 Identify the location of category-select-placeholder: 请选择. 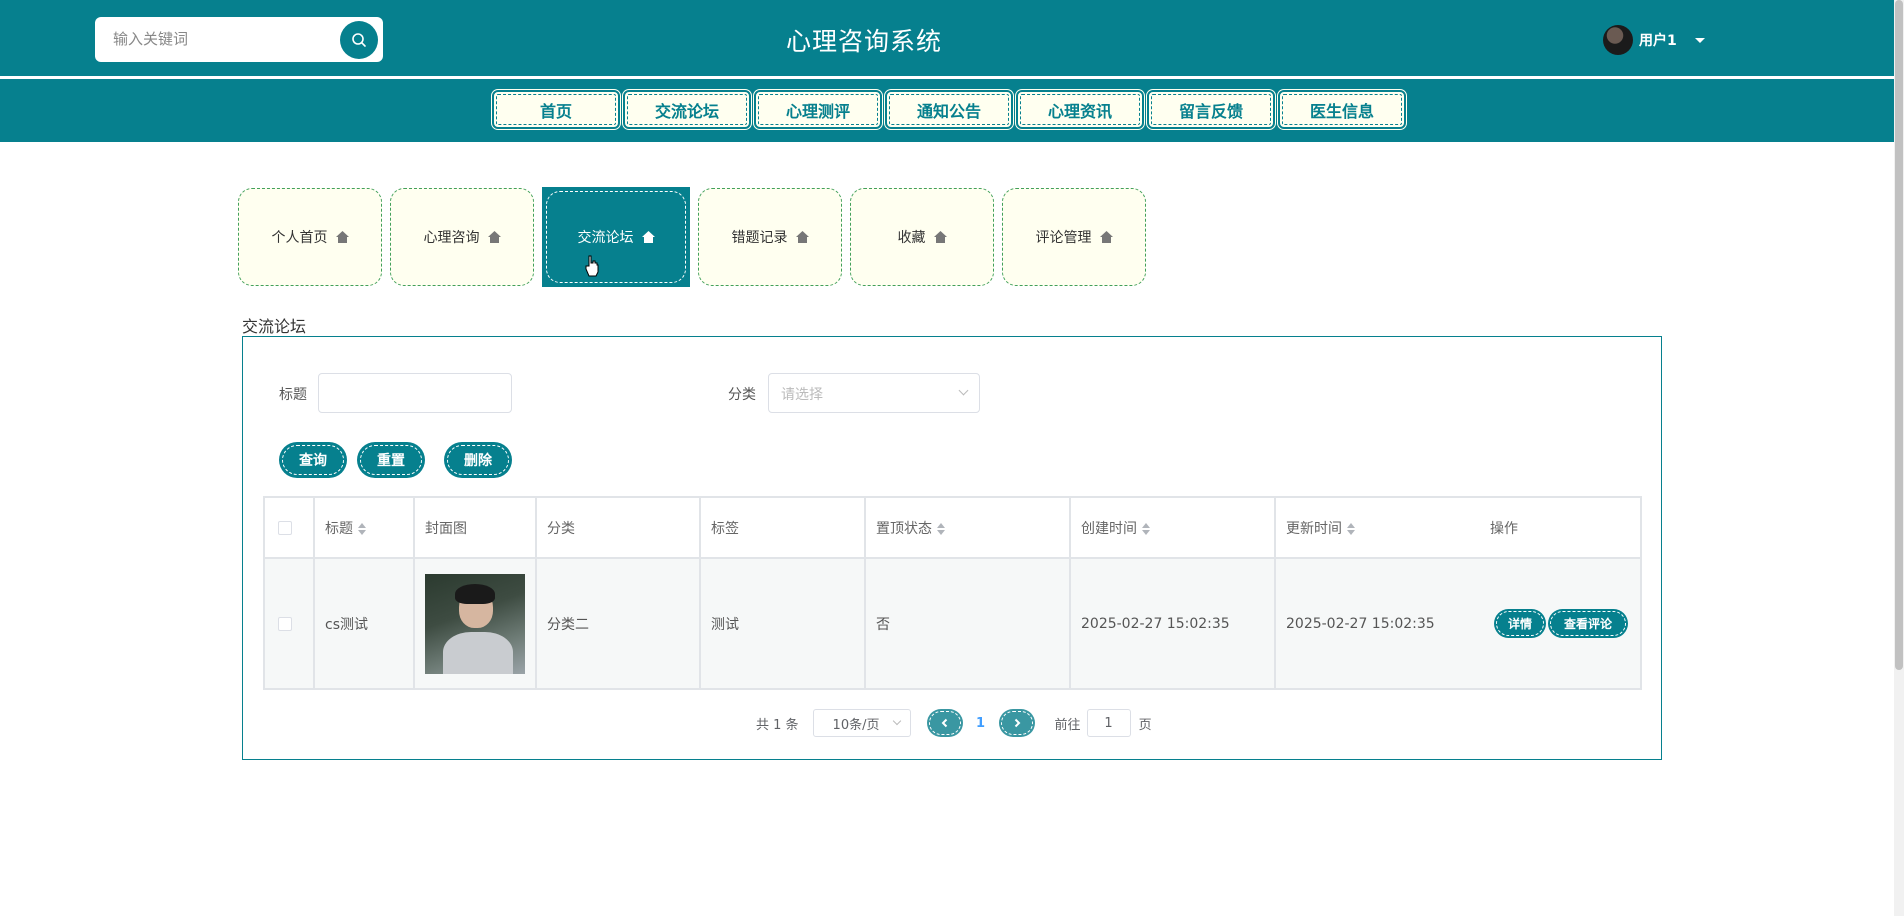
(802, 395).